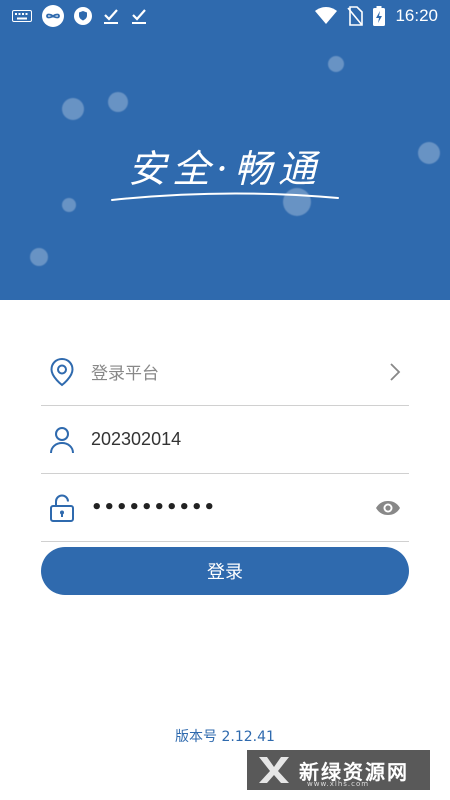  What do you see at coordinates (62, 372) in the screenshot?
I see `location-pin-icon` at bounding box center [62, 372].